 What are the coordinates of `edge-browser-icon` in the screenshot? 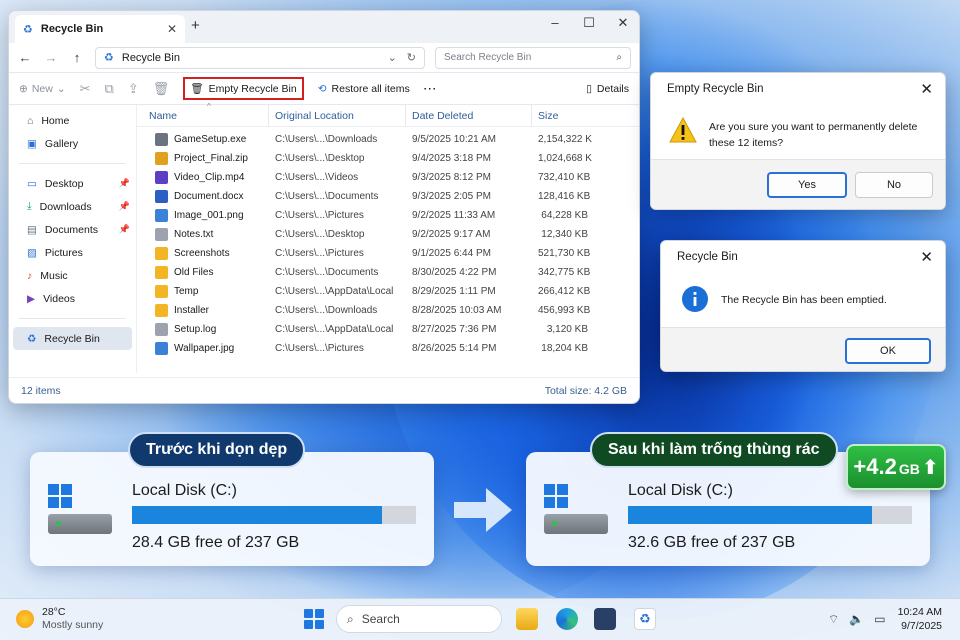 It's located at (567, 619).